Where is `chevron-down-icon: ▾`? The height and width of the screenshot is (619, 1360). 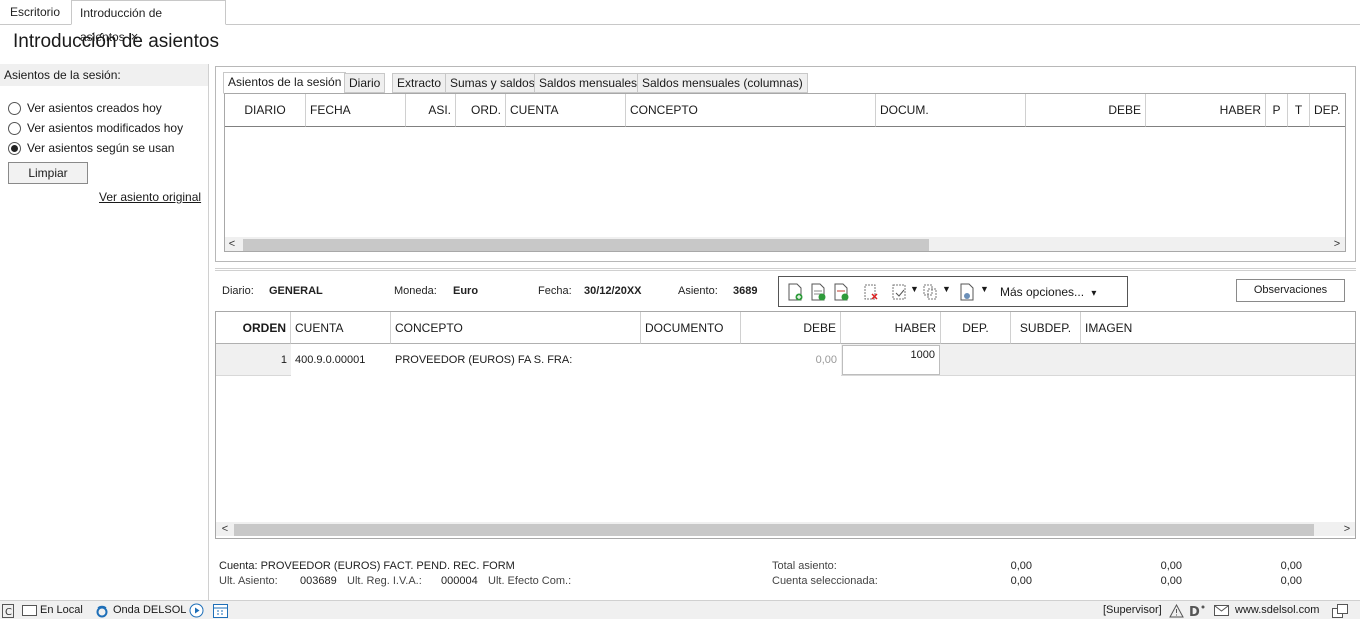 chevron-down-icon: ▾ is located at coordinates (1094, 293).